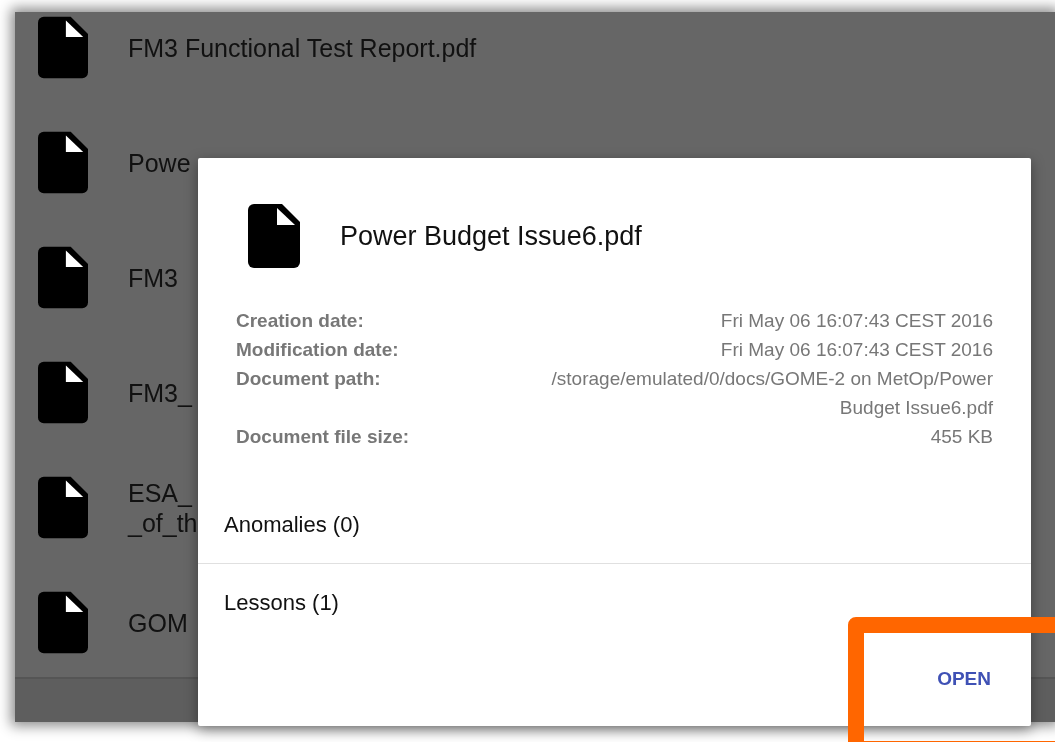 The width and height of the screenshot is (1055, 742). What do you see at coordinates (961, 437) in the screenshot?
I see `detail-value: 455 KB` at bounding box center [961, 437].